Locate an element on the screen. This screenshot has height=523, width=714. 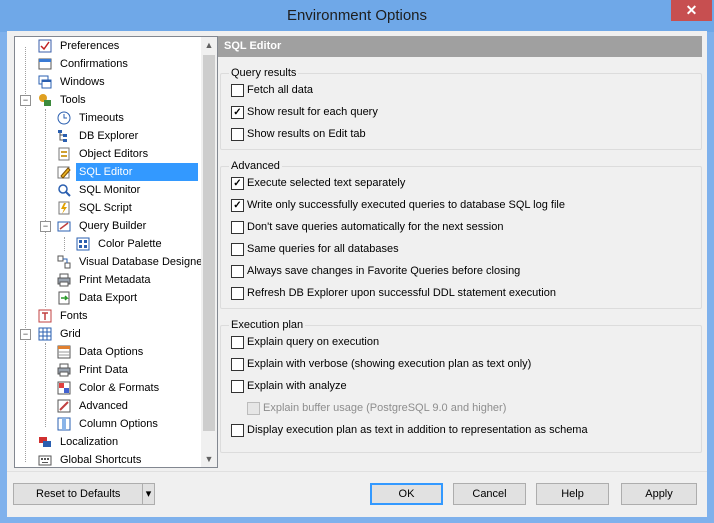
cancel-button: Cancel is located at coordinates (489, 494).